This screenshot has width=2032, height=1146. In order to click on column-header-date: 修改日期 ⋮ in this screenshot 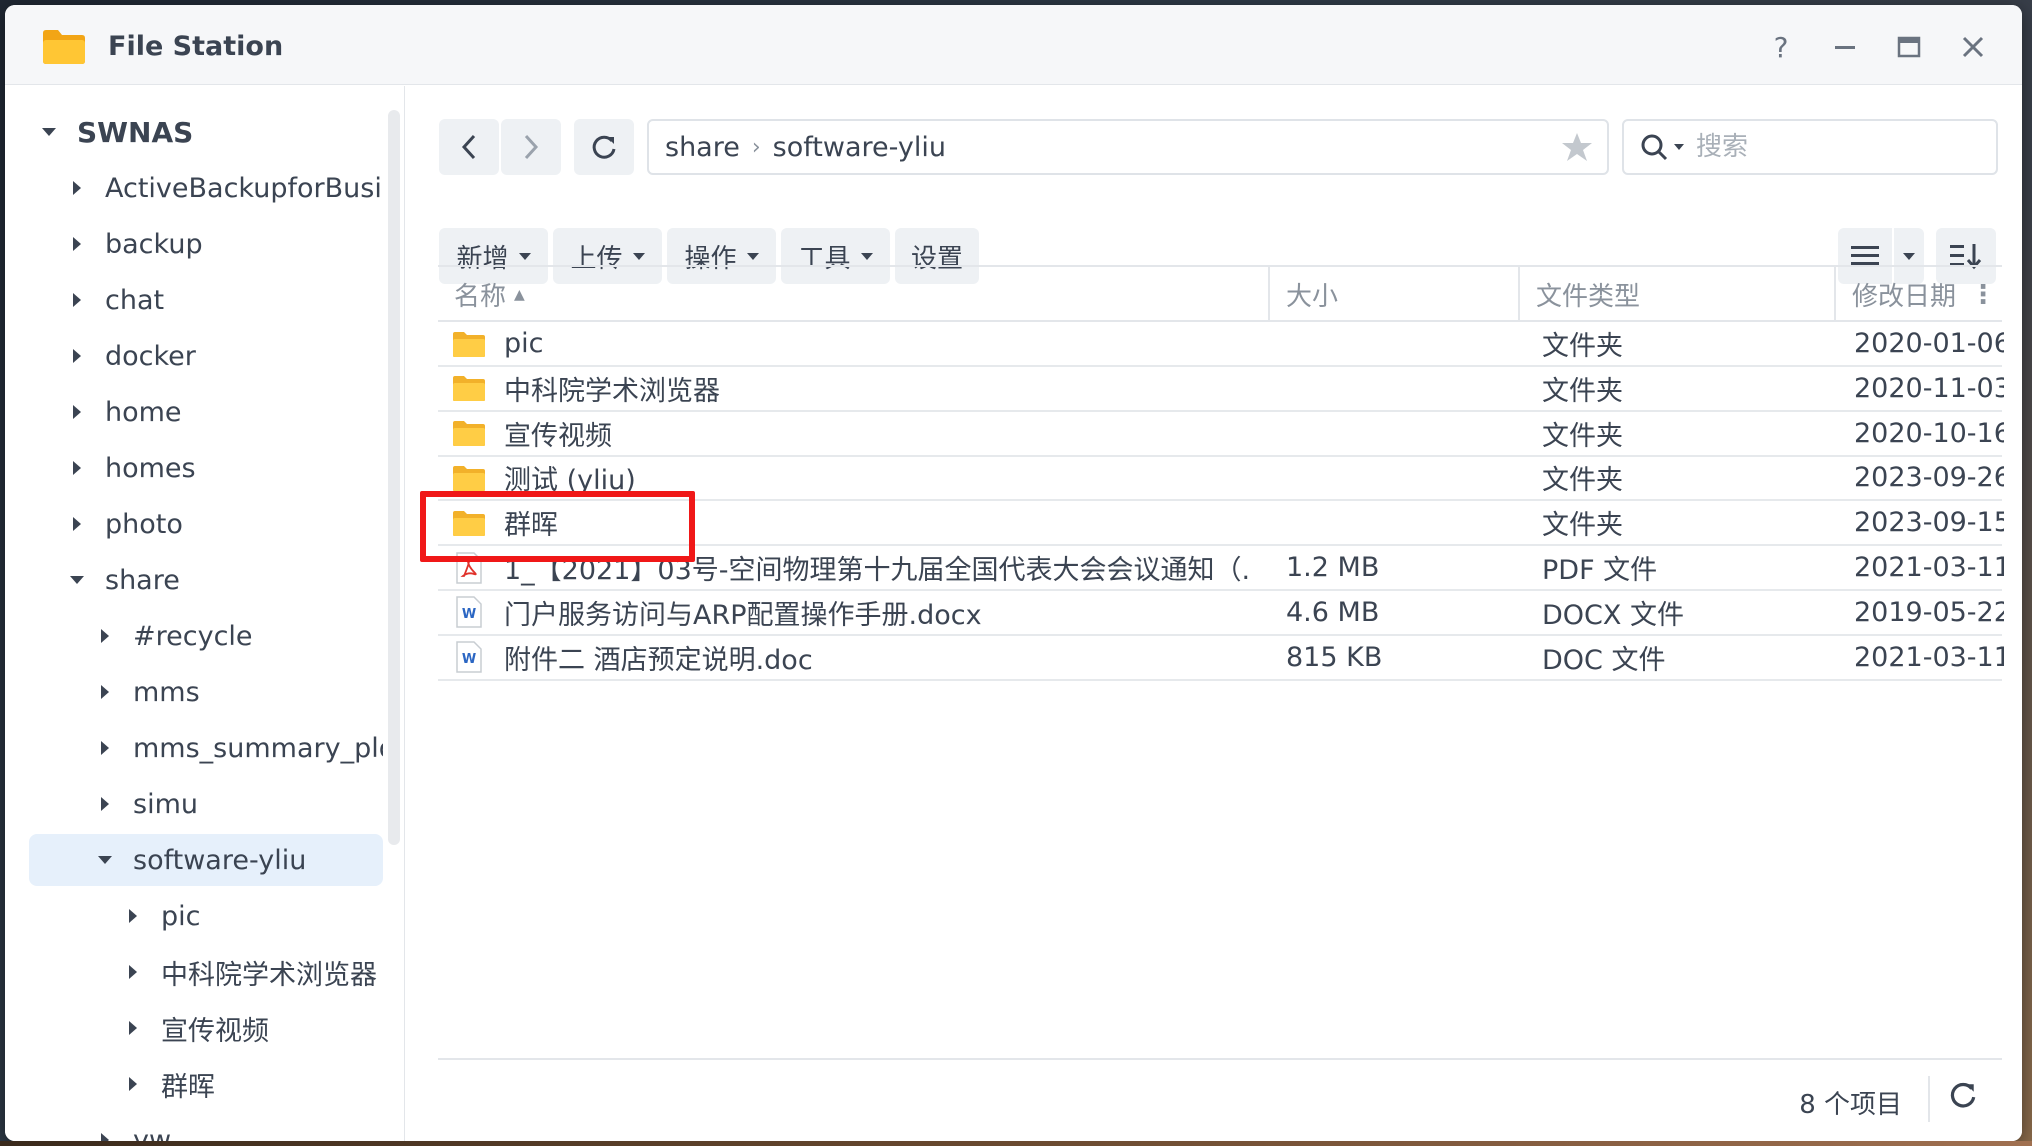, I will do `click(1918, 294)`.